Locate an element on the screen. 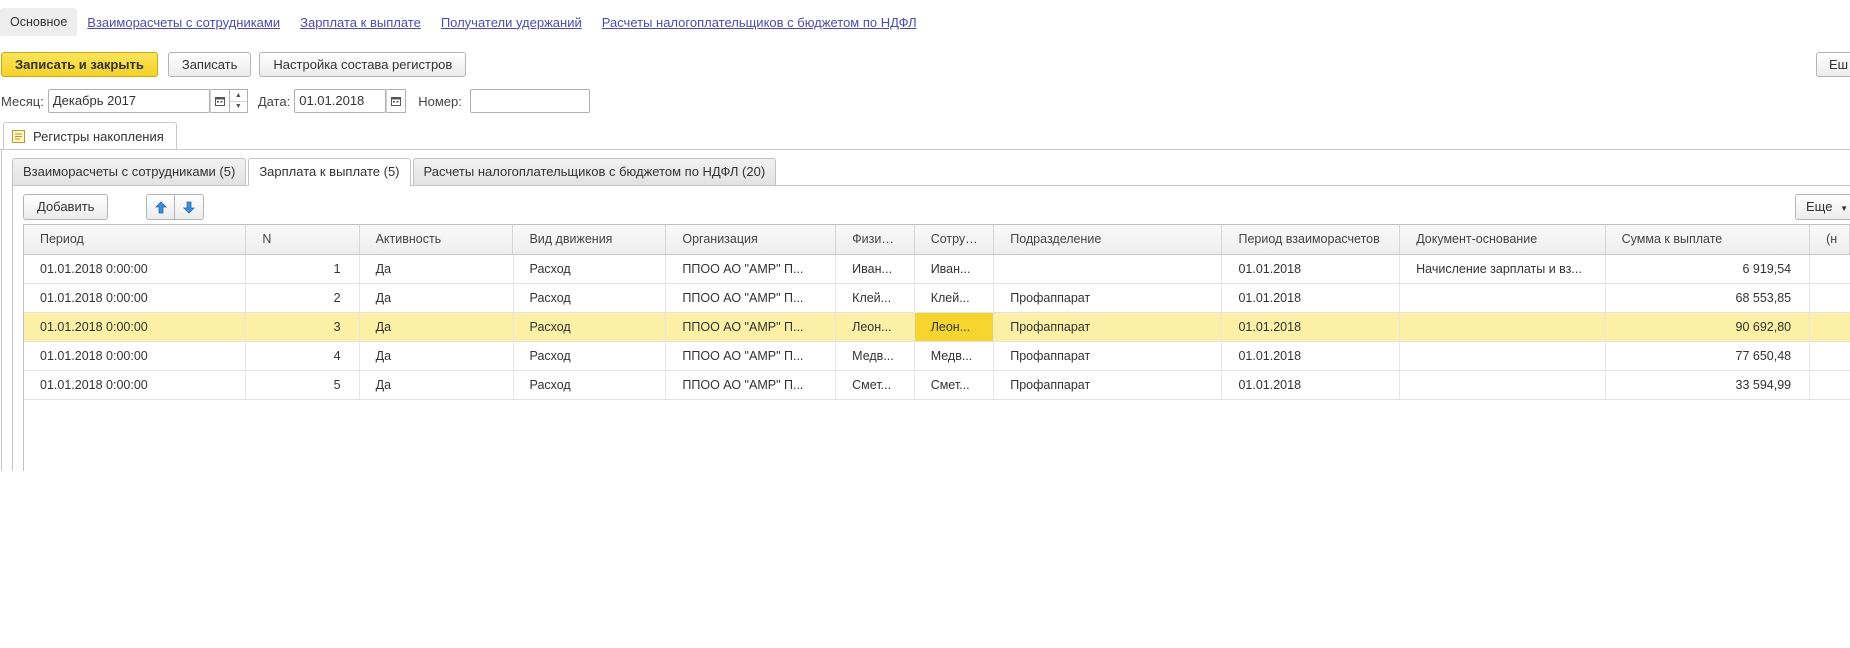  tab-salary-payable: Зарплата к выплате (5) is located at coordinates (329, 172).